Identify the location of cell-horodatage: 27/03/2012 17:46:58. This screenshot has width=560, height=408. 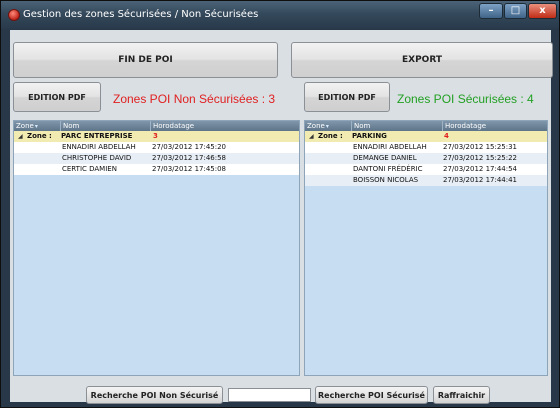
(189, 158).